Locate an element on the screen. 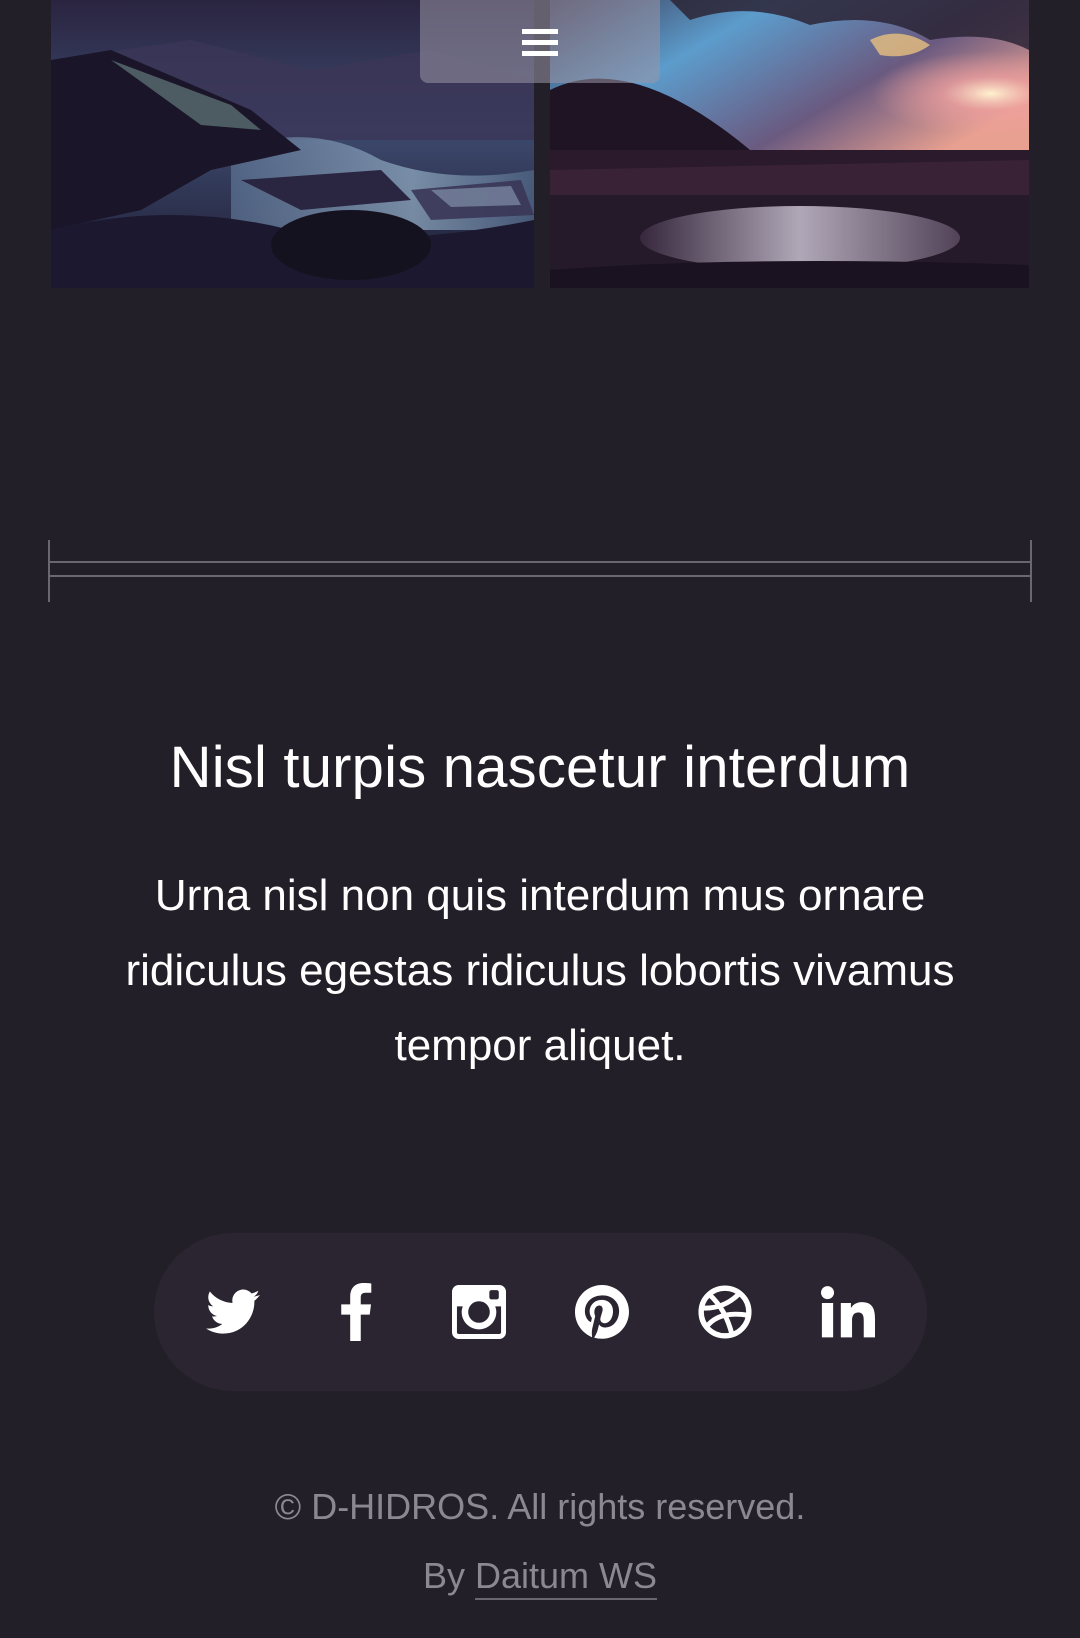 This screenshot has height=1638, width=1080. facebook-link is located at coordinates (356, 1312).